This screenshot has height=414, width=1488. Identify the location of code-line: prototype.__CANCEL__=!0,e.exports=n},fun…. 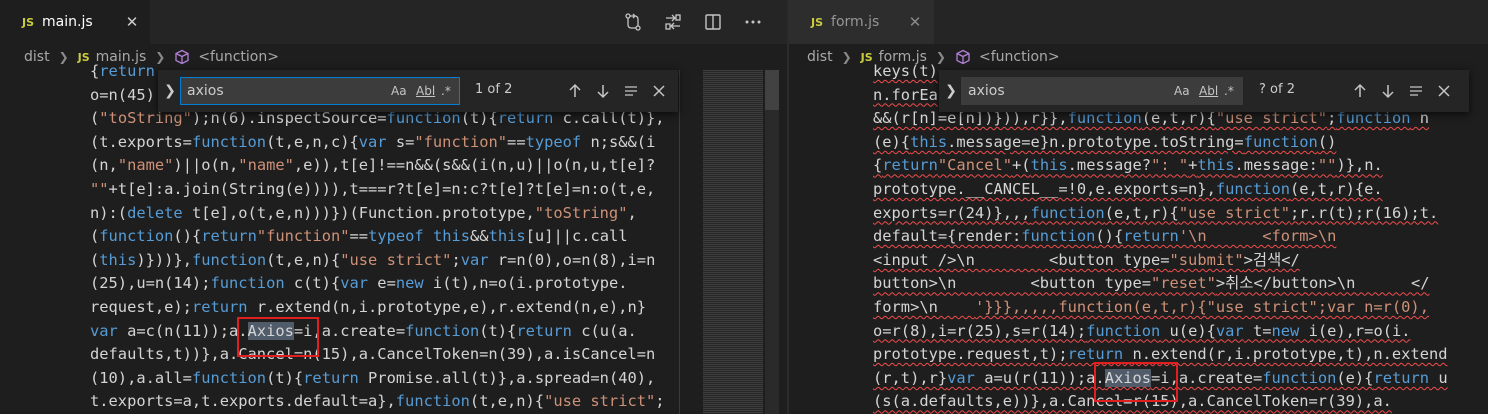
(1128, 190).